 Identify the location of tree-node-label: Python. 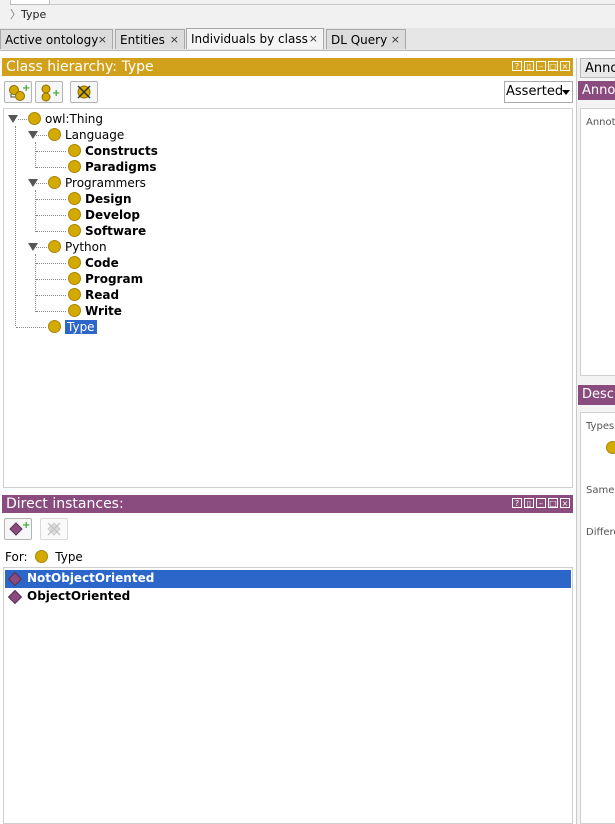
(86, 247).